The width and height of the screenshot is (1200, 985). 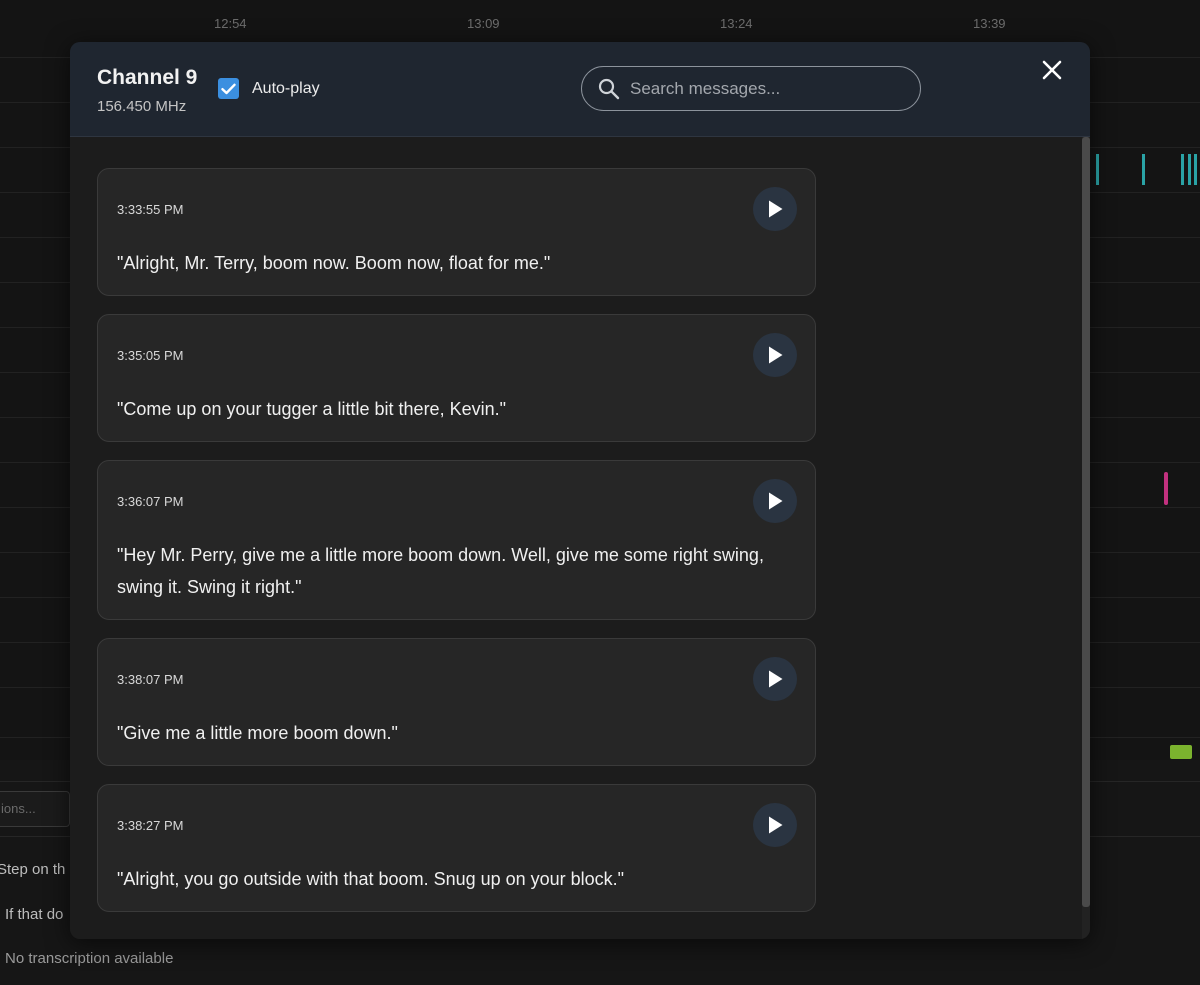 I want to click on transcript-line: No transcription available, so click(x=89, y=958).